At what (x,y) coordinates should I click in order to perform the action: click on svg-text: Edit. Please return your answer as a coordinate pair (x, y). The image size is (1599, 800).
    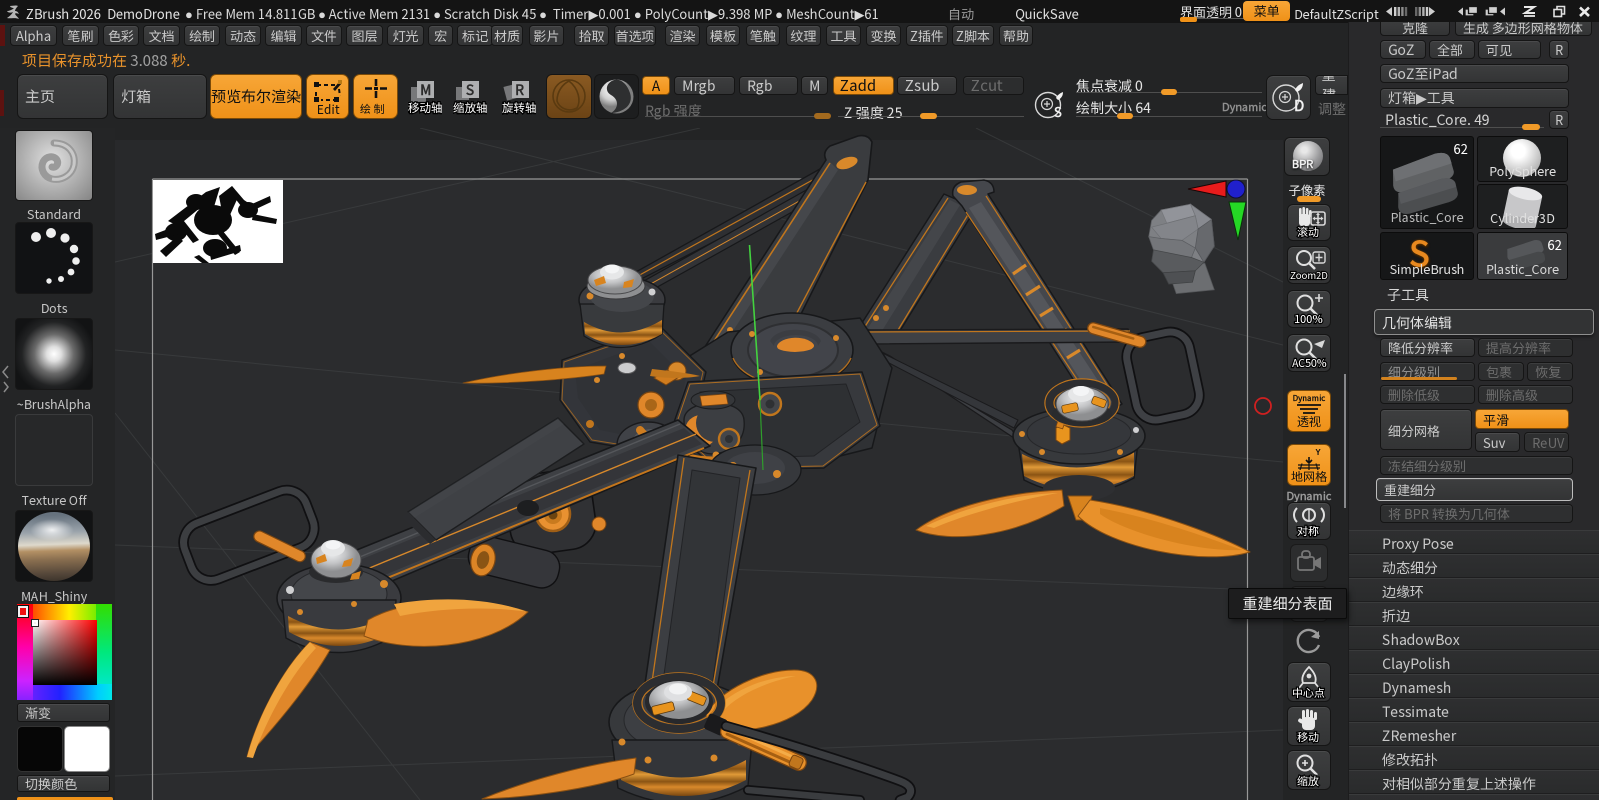
    Looking at the image, I should click on (328, 109).